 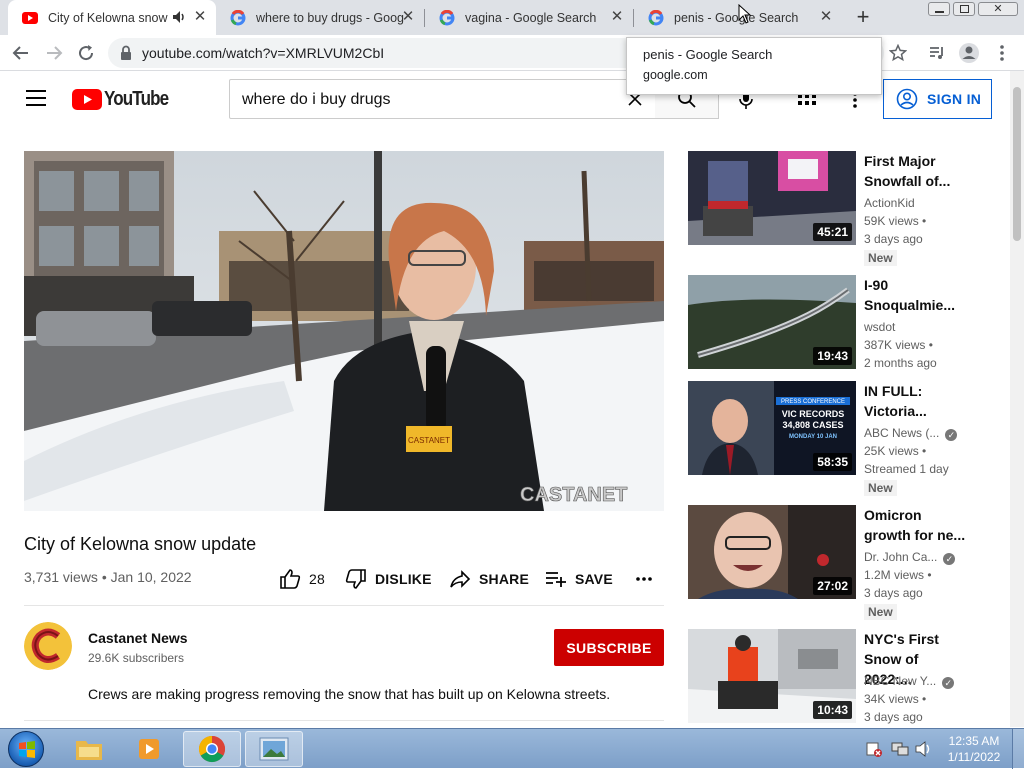 I want to click on forward-button, so click(x=54, y=53).